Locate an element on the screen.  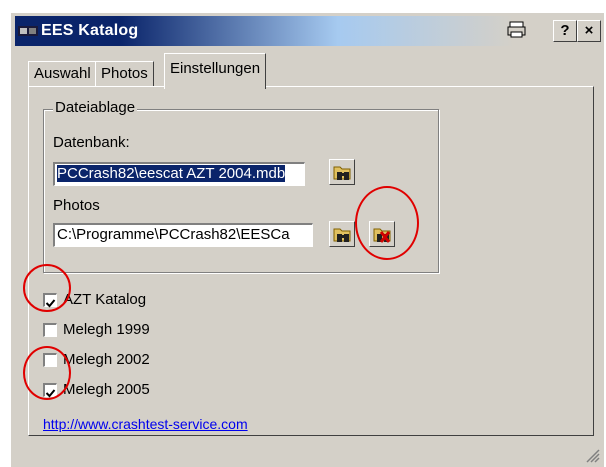
melegh-2002-label: Melegh 2002 is located at coordinates (106, 359).